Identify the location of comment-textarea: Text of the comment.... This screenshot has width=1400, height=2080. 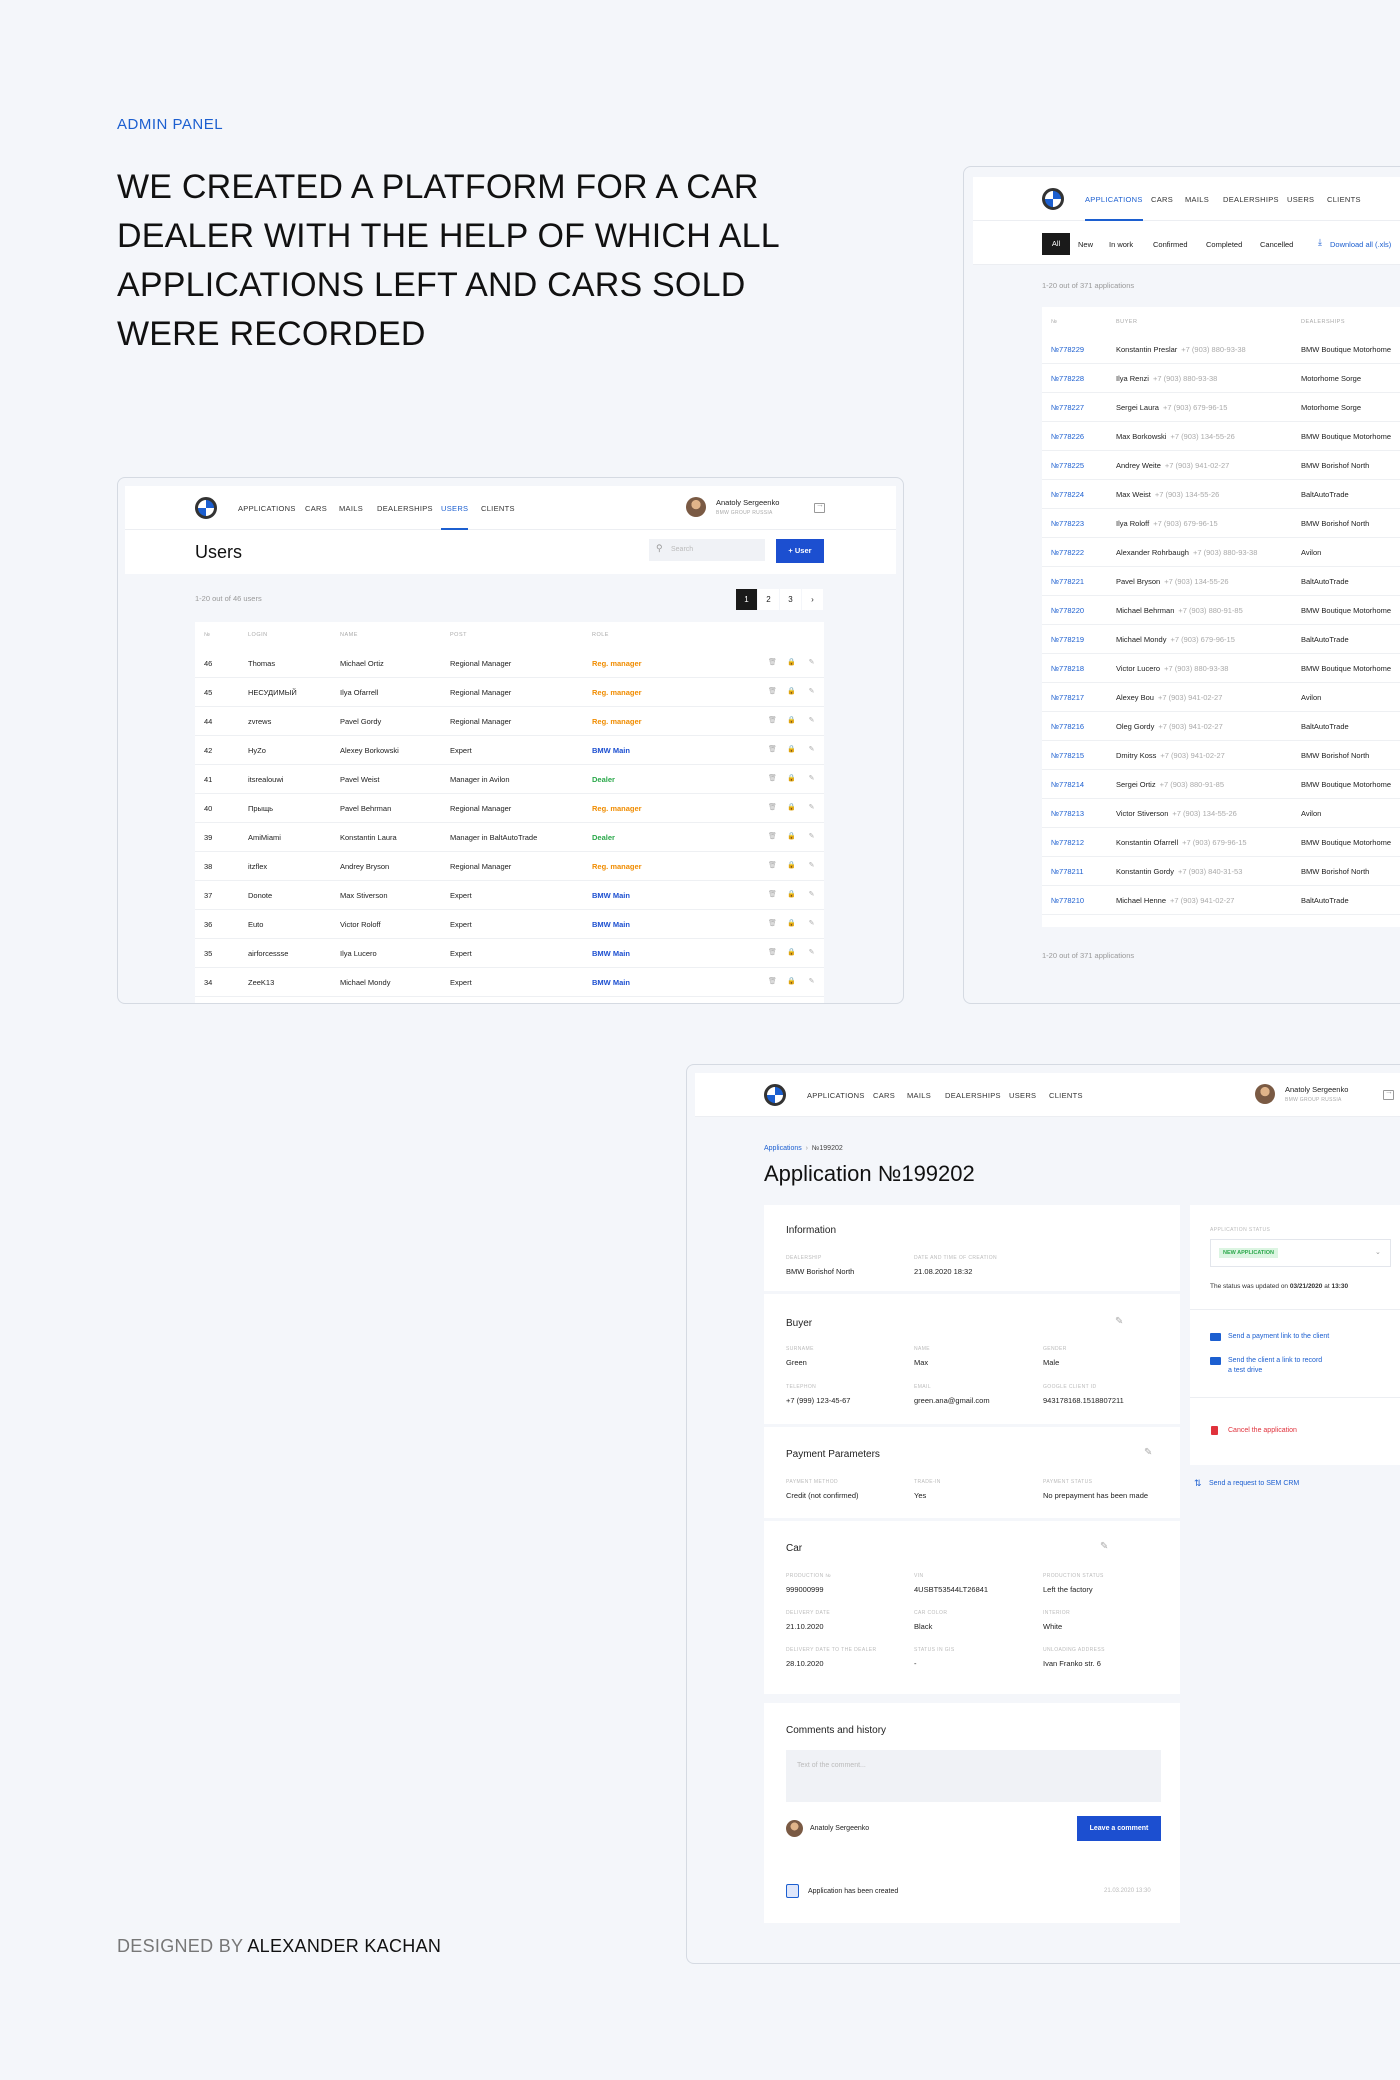
(973, 1776).